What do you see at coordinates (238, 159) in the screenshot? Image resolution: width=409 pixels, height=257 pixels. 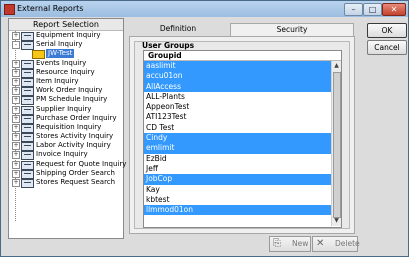 I see `list-item: EzBid` at bounding box center [238, 159].